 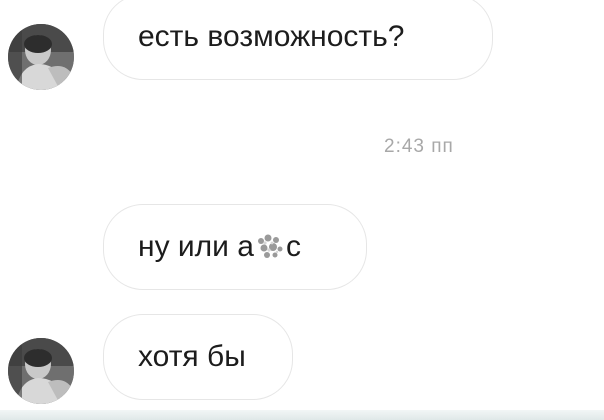 What do you see at coordinates (293, 246) in the screenshot?
I see `message-text-end: с` at bounding box center [293, 246].